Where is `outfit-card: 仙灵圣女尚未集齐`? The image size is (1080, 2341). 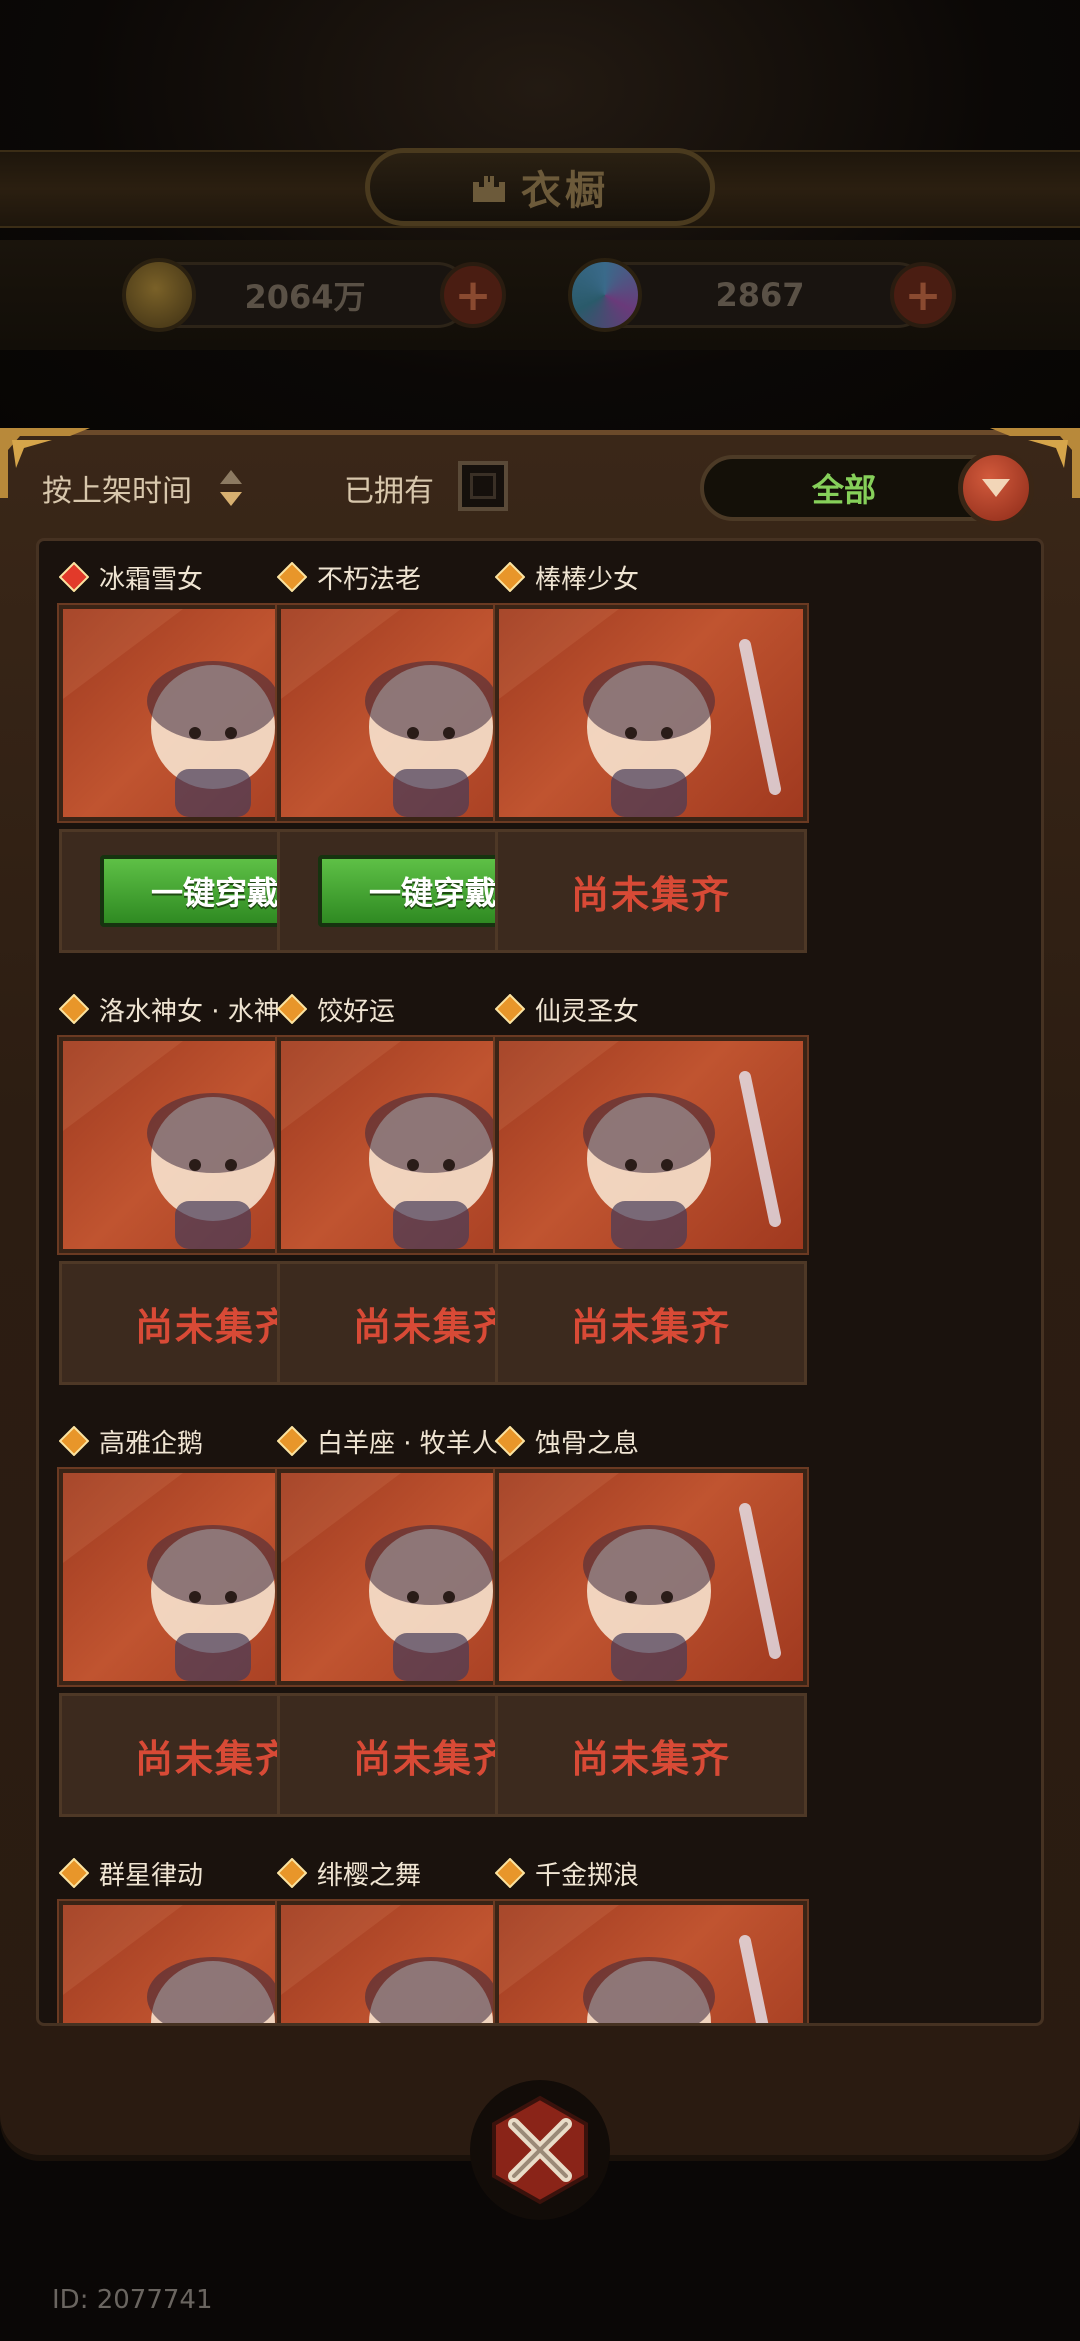
outfit-card: 仙灵圣女尚未集齐 is located at coordinates (651, 1187).